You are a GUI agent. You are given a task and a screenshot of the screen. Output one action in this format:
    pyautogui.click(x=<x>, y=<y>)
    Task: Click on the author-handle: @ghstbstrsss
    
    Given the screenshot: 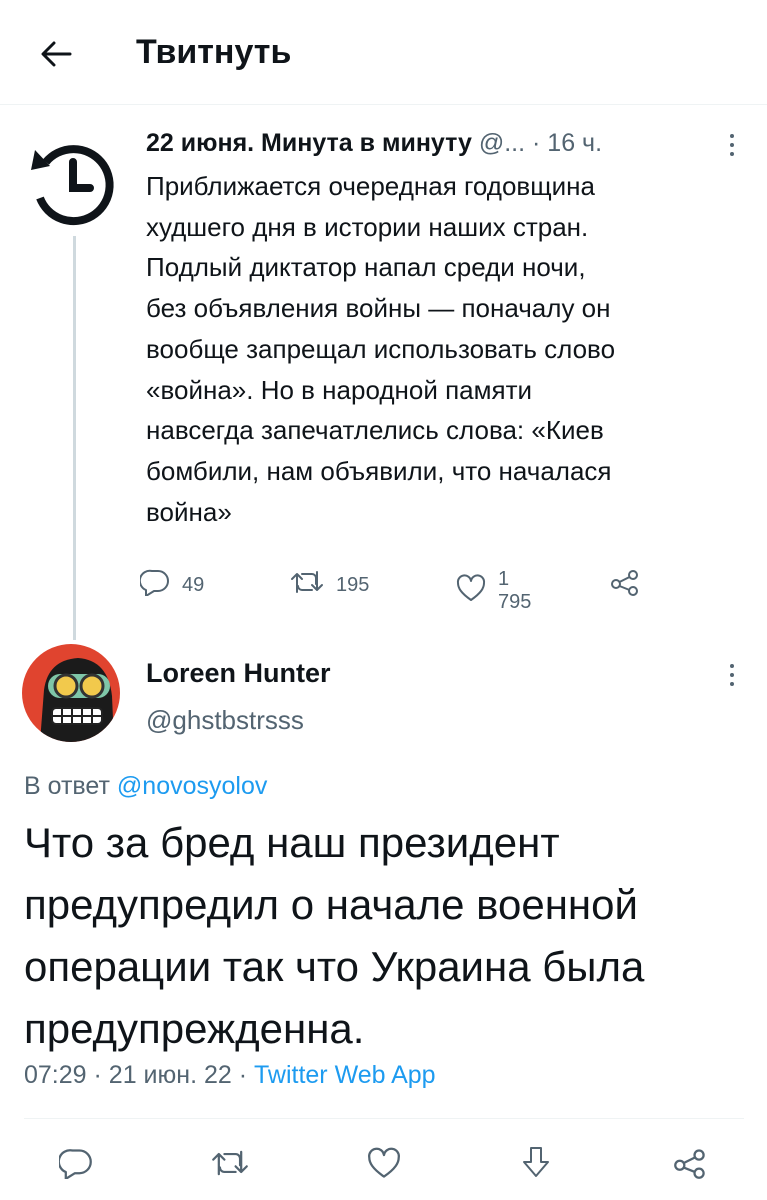 What is the action you would take?
    pyautogui.click(x=225, y=720)
    